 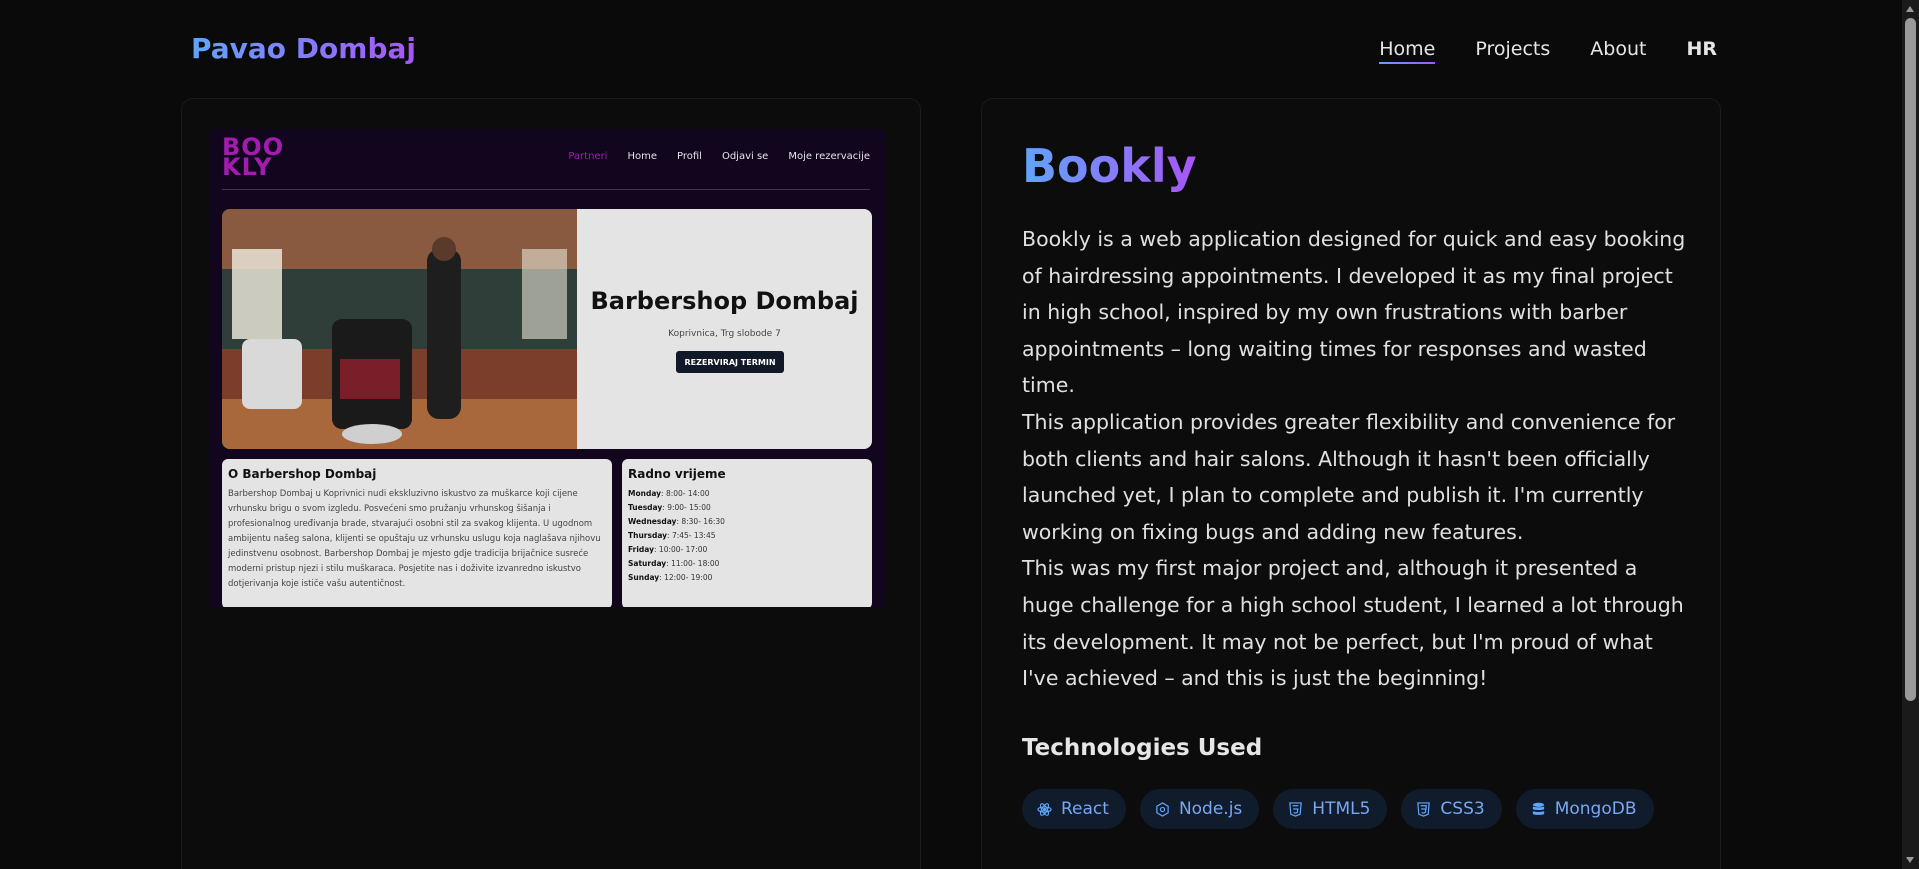 What do you see at coordinates (1538, 809) in the screenshot?
I see `database-icon` at bounding box center [1538, 809].